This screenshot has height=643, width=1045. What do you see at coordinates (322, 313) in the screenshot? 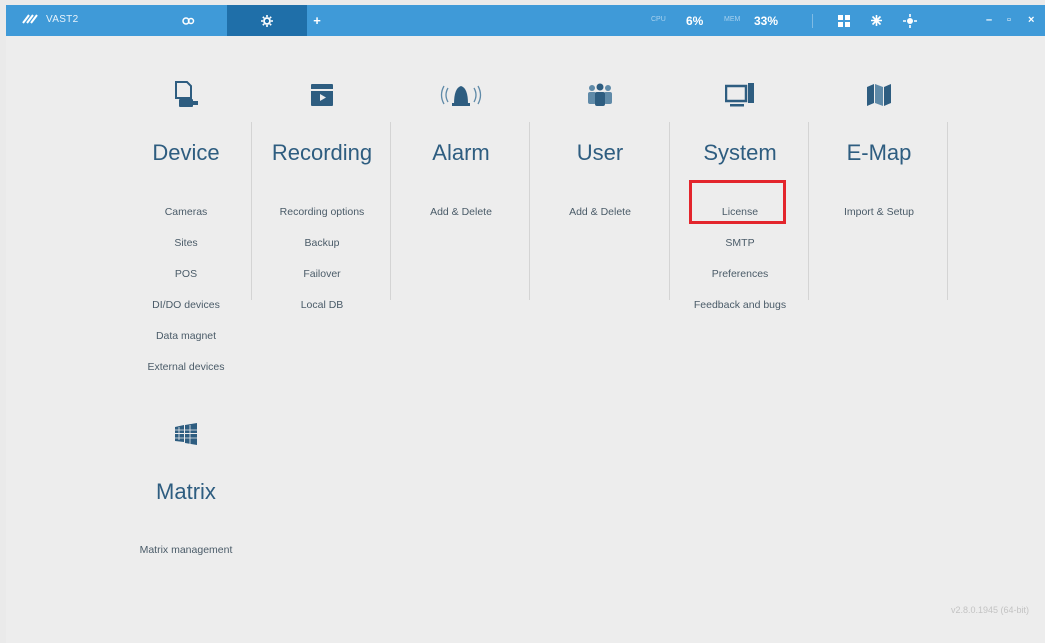
I see `menu-item-local-db: Local DB` at bounding box center [322, 313].